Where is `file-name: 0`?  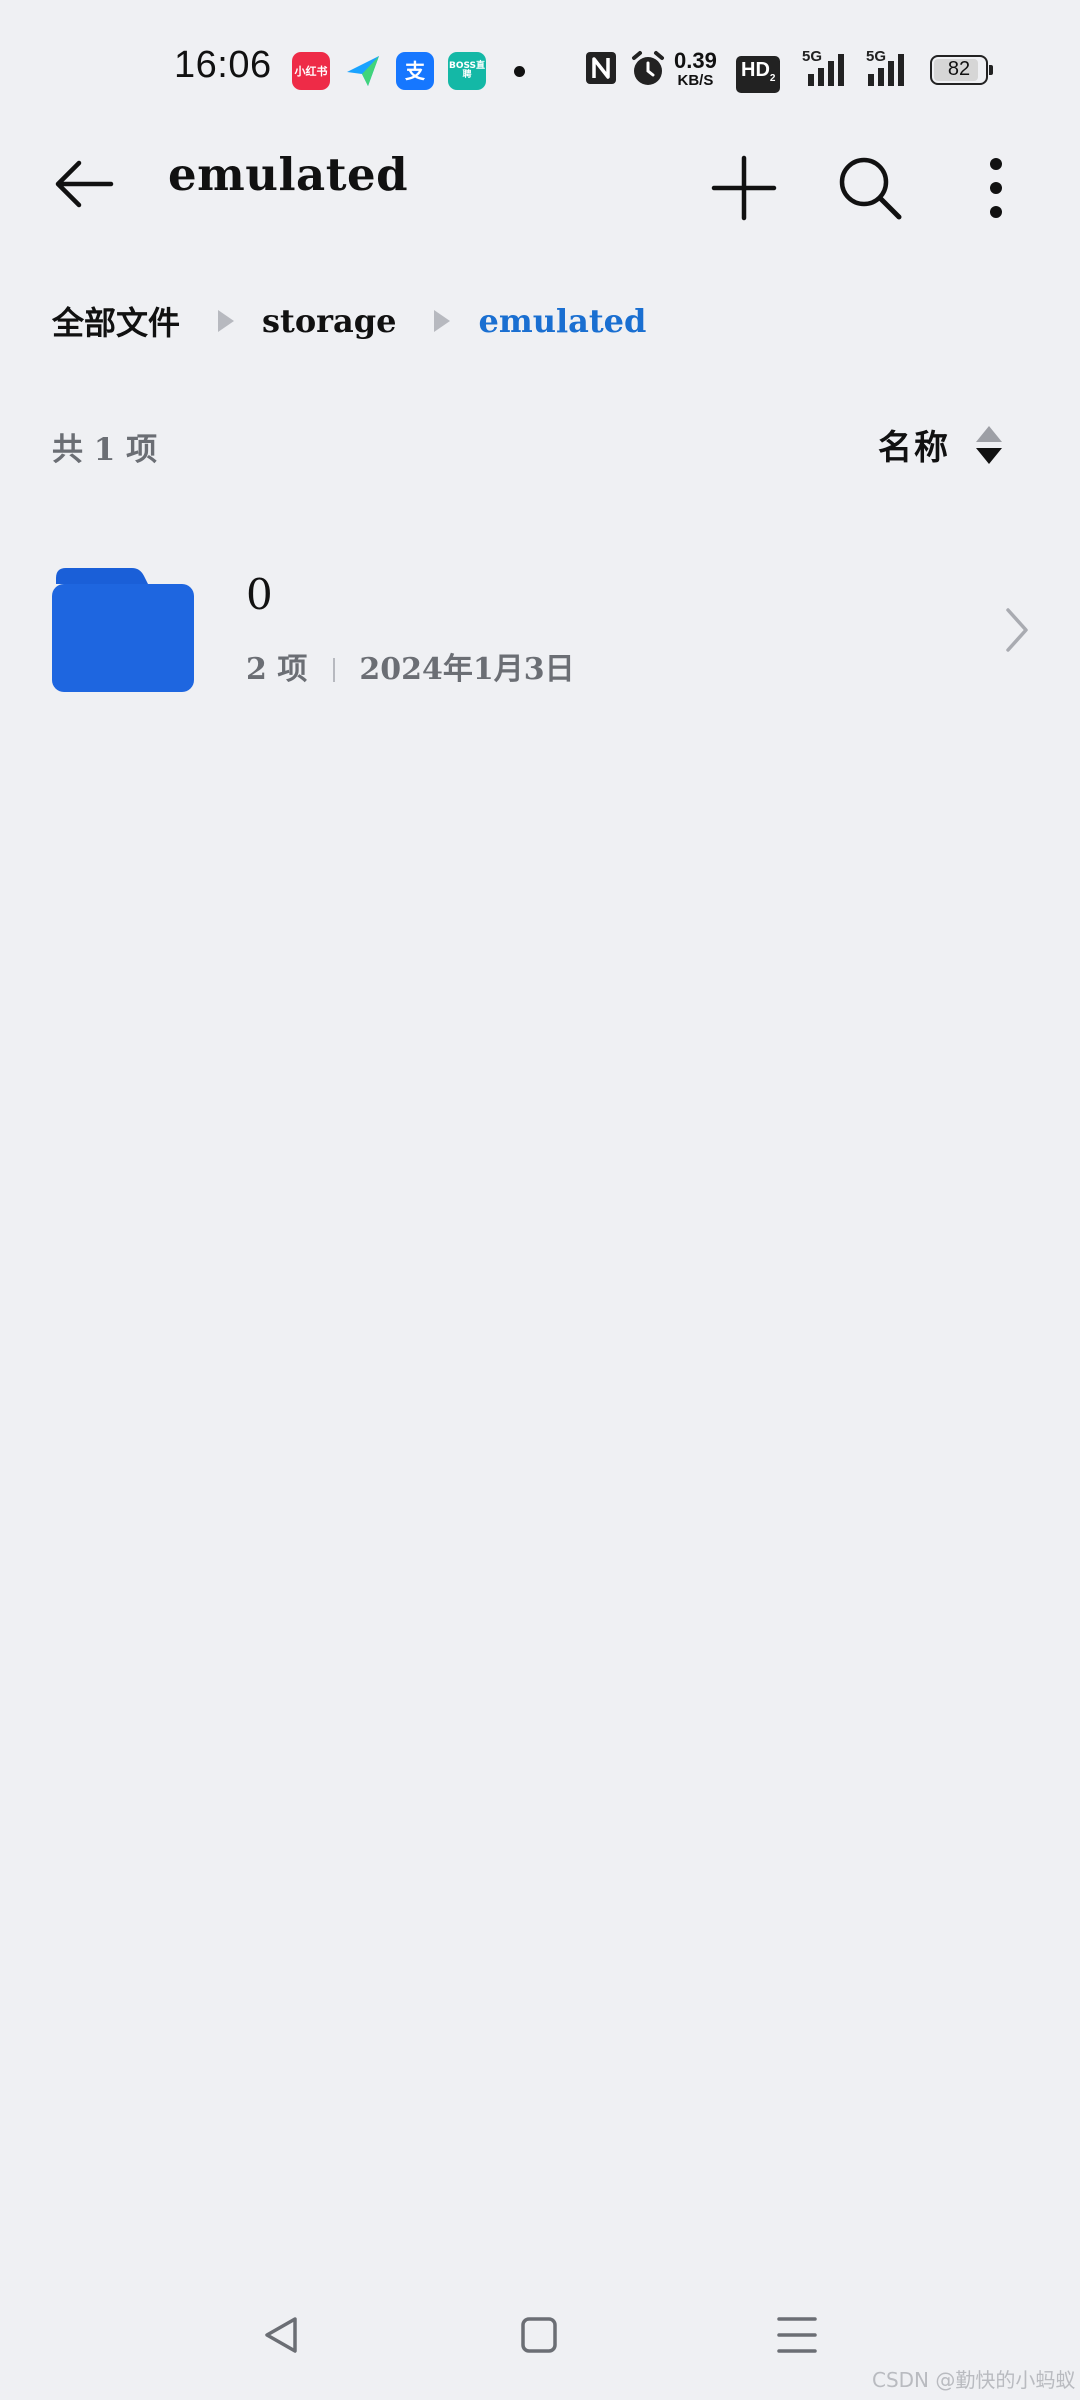
file-name: 0 is located at coordinates (259, 594).